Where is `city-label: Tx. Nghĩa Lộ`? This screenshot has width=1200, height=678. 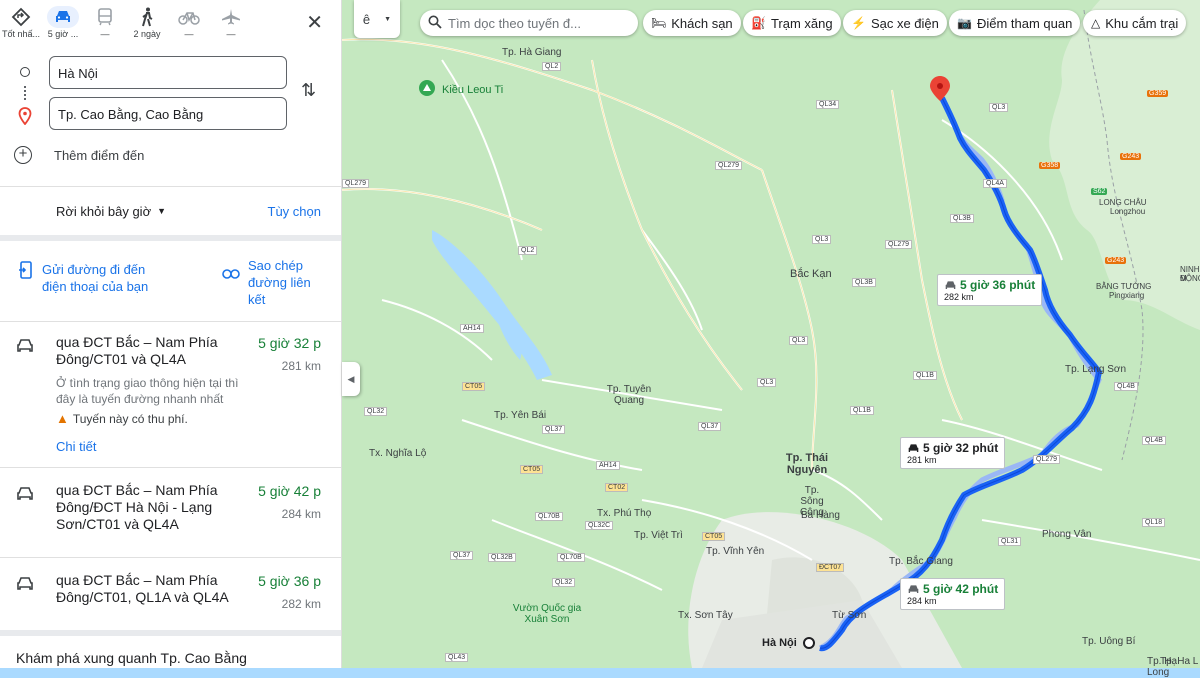
city-label: Tx. Nghĩa Lộ is located at coordinates (398, 453).